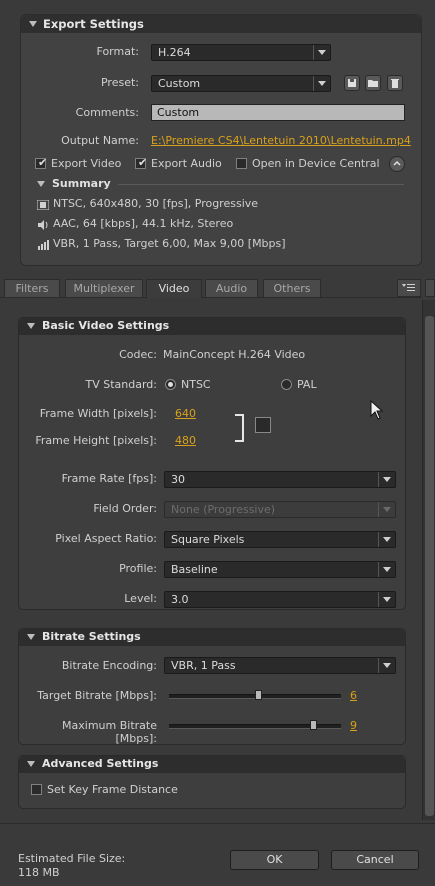  Describe the element at coordinates (43, 225) in the screenshot. I see `speaker-icon` at that location.